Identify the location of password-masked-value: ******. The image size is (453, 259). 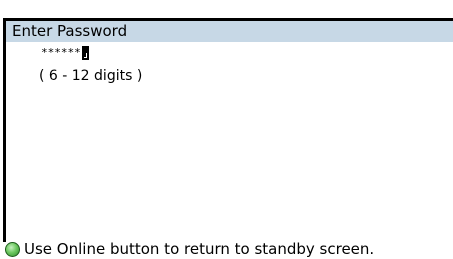
(61, 52).